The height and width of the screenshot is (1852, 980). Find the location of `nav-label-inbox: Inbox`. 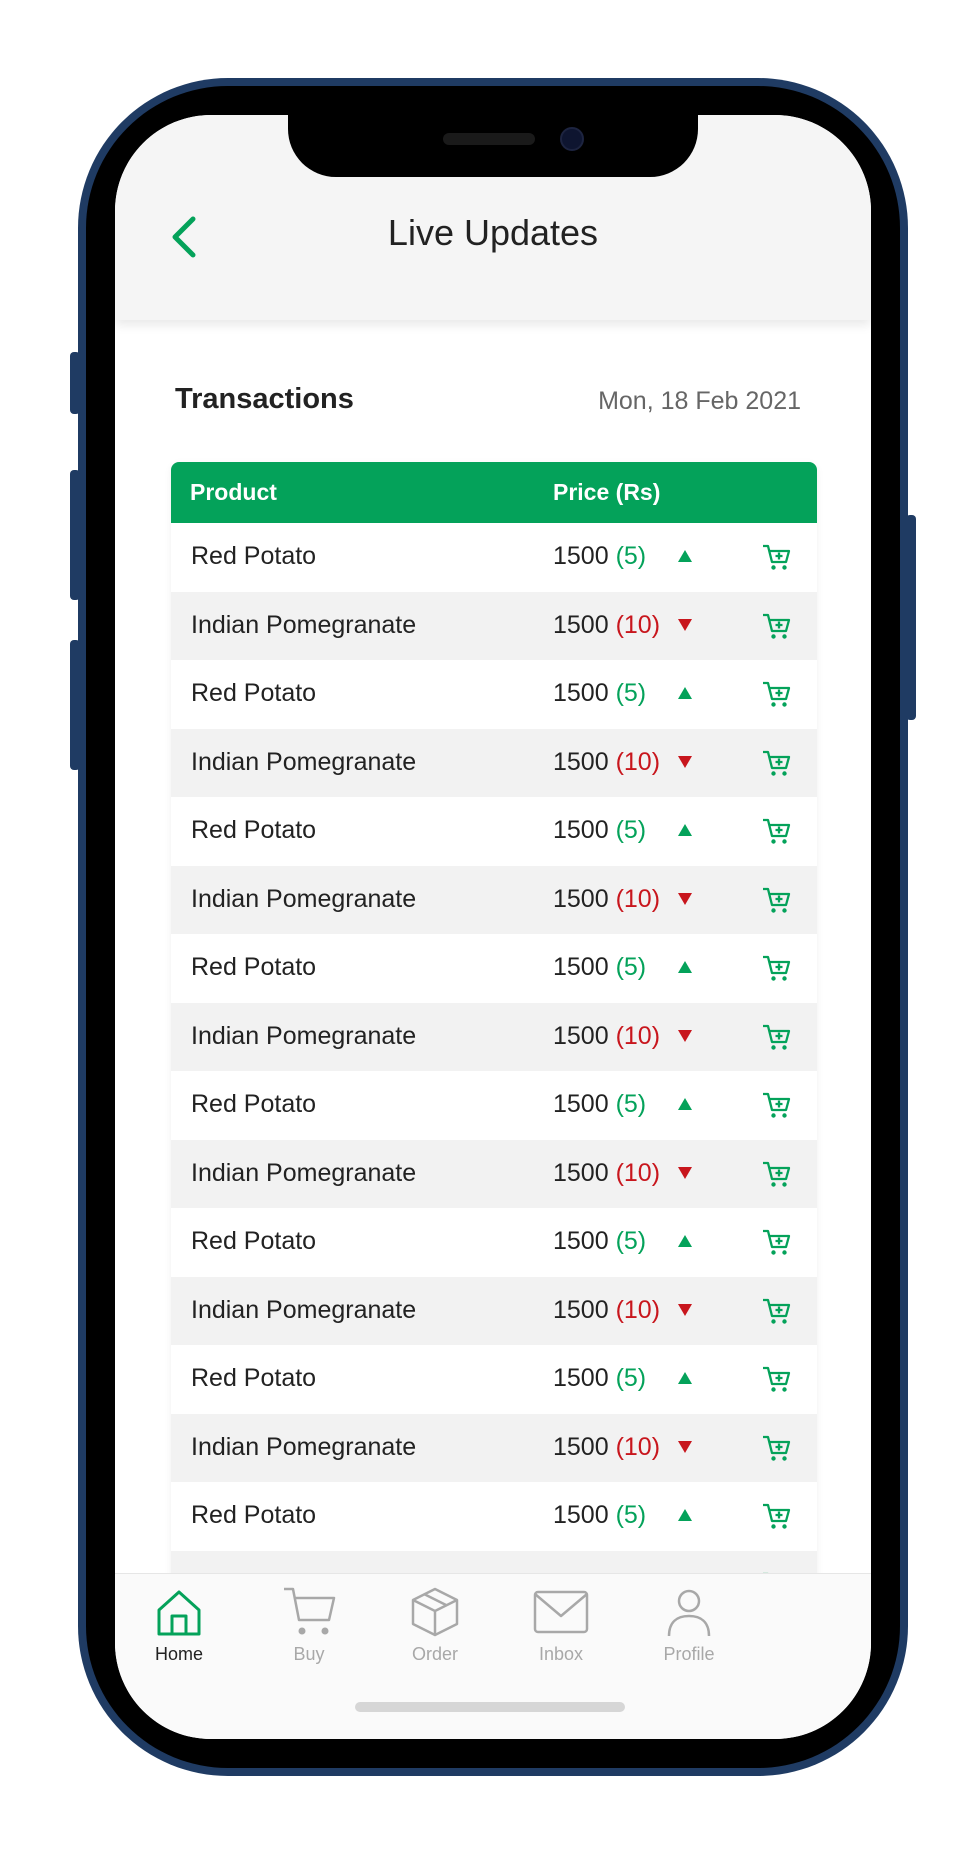

nav-label-inbox: Inbox is located at coordinates (561, 1654).